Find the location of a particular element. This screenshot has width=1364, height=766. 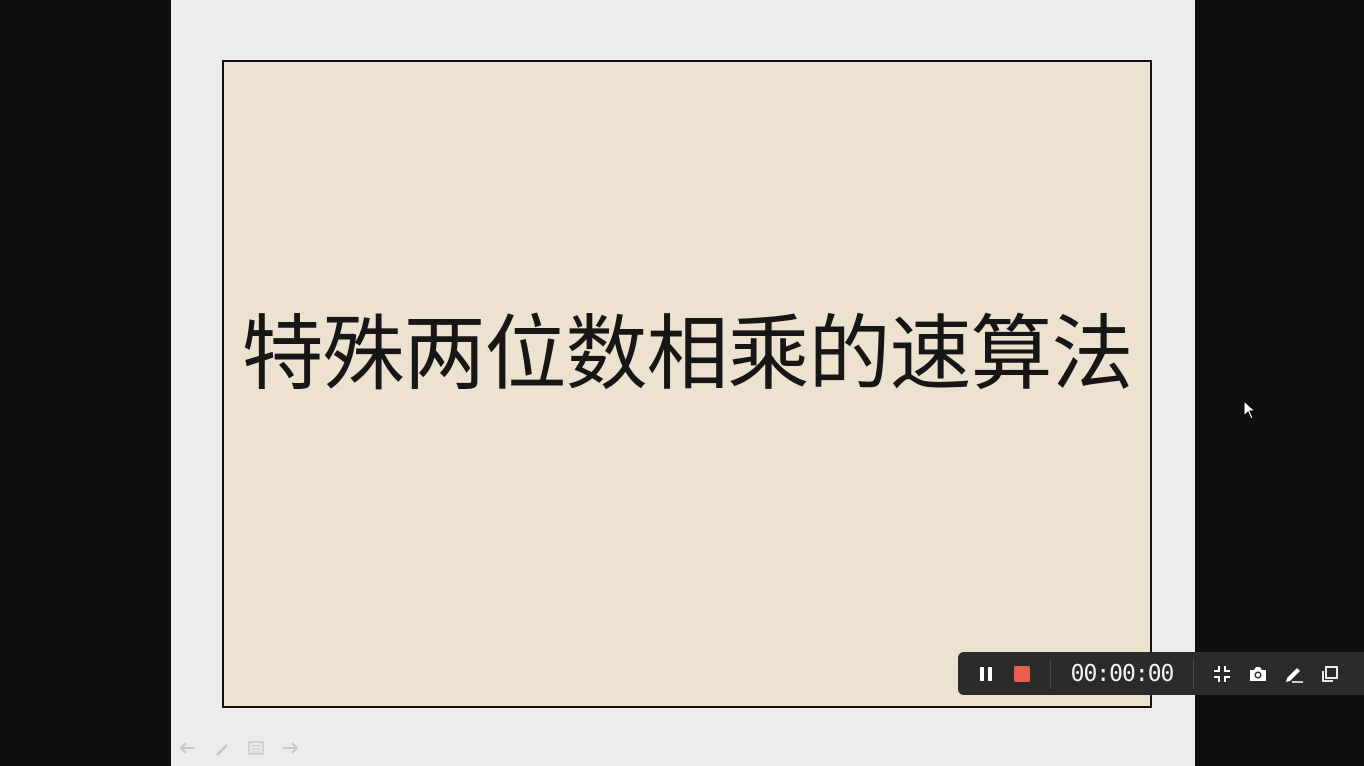

divider is located at coordinates (1193, 673).